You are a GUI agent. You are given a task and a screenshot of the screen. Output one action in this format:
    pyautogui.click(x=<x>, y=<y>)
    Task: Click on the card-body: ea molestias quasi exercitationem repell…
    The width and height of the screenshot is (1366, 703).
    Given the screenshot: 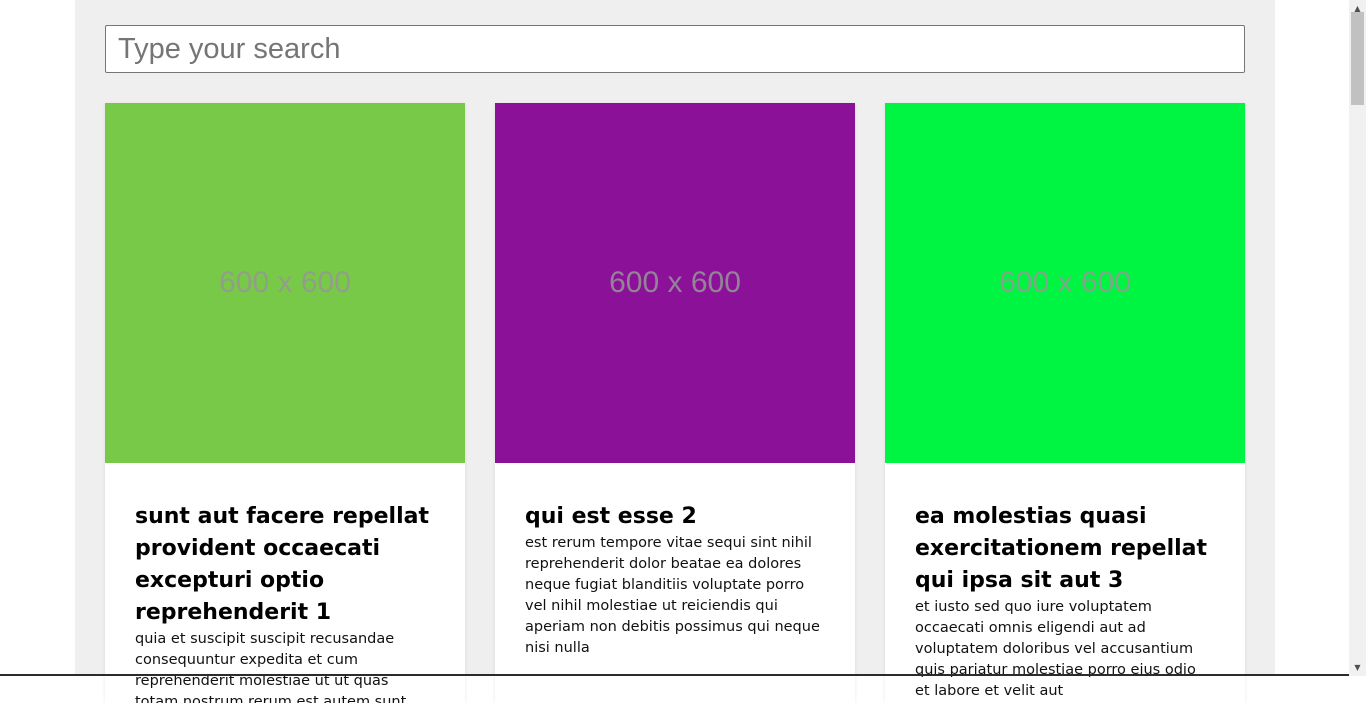 What is the action you would take?
    pyautogui.click(x=1065, y=582)
    